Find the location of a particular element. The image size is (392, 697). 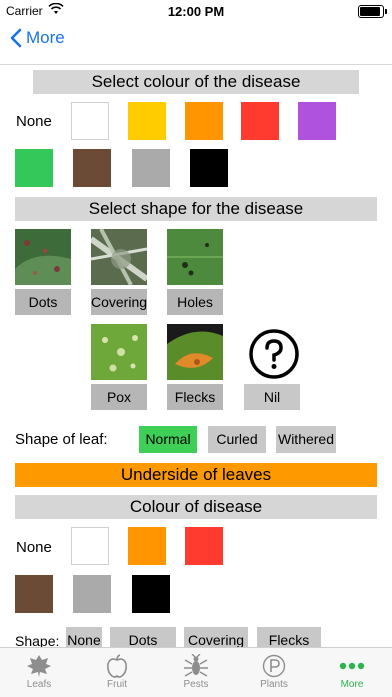

shape-dots-button: Dots is located at coordinates (43, 302).